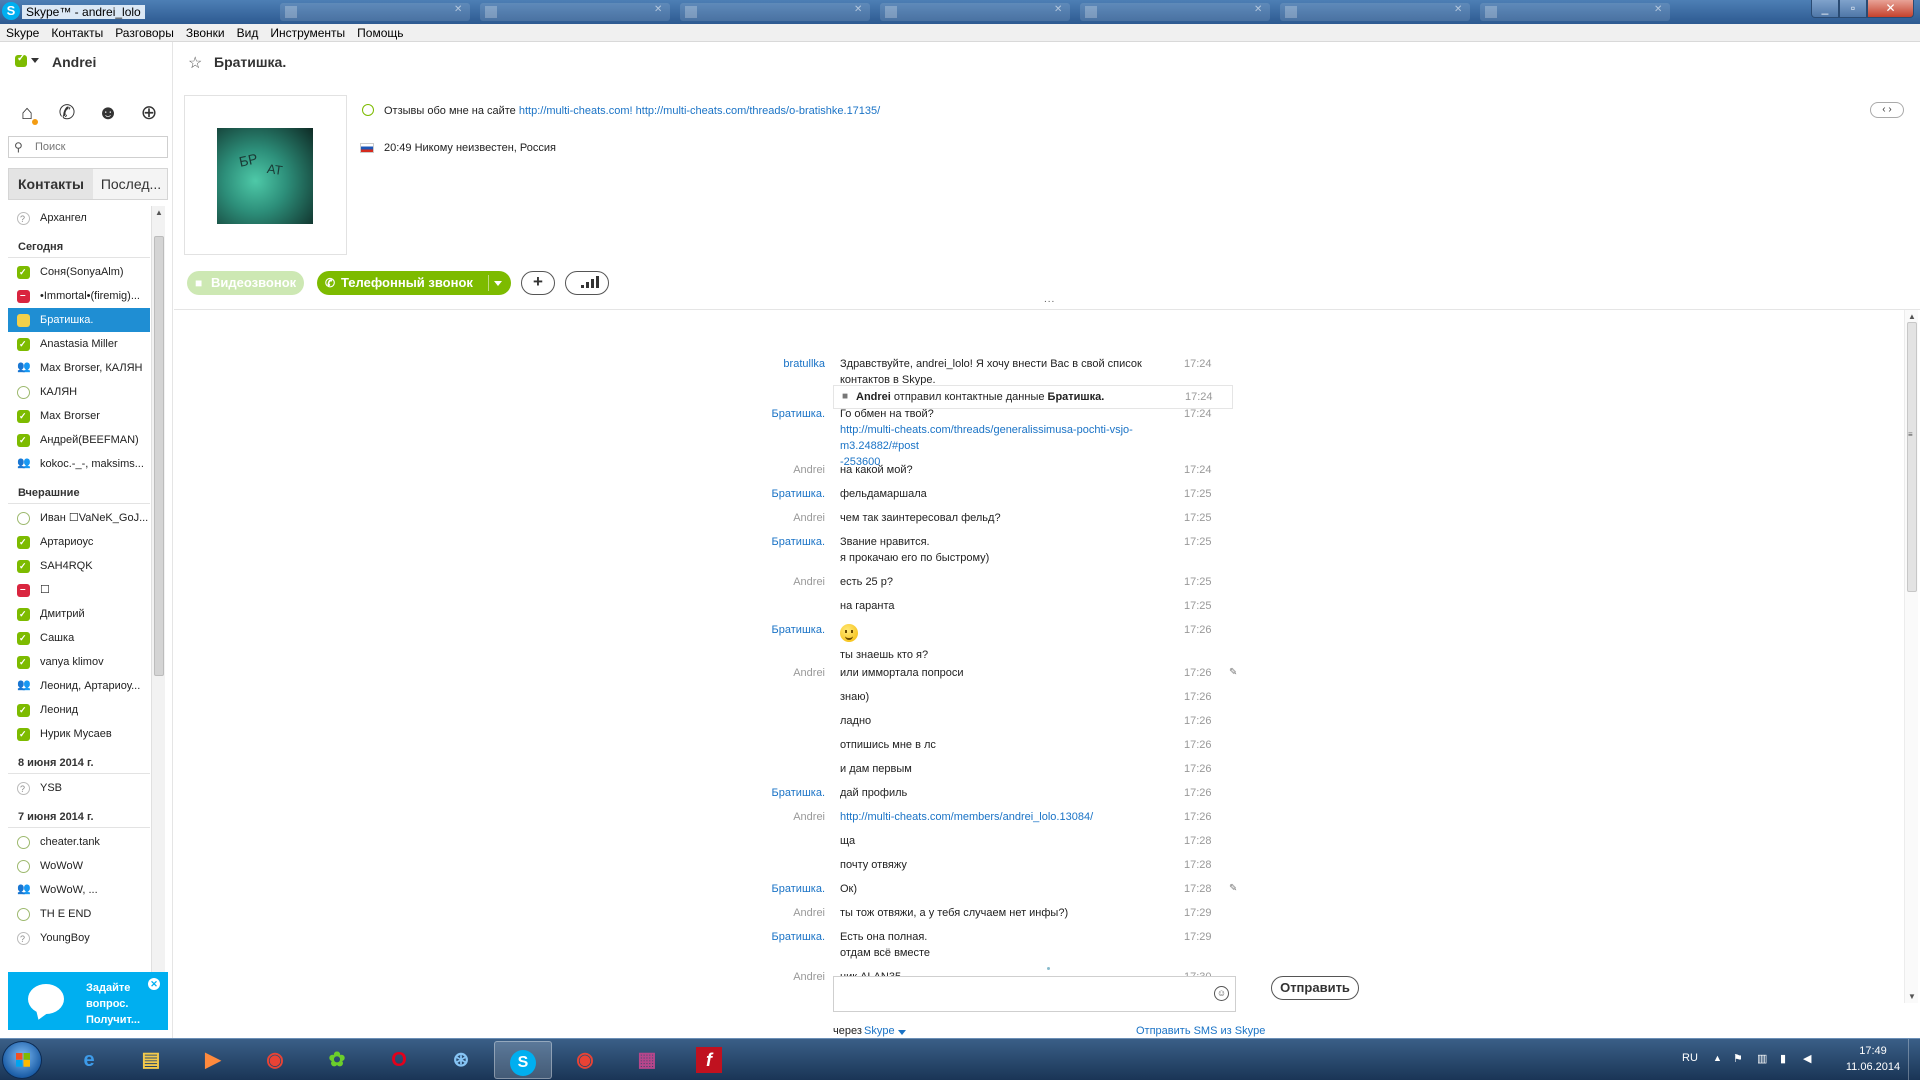  Describe the element at coordinates (51, 184) in the screenshot. I see `tab-contacts: Контакты` at that location.